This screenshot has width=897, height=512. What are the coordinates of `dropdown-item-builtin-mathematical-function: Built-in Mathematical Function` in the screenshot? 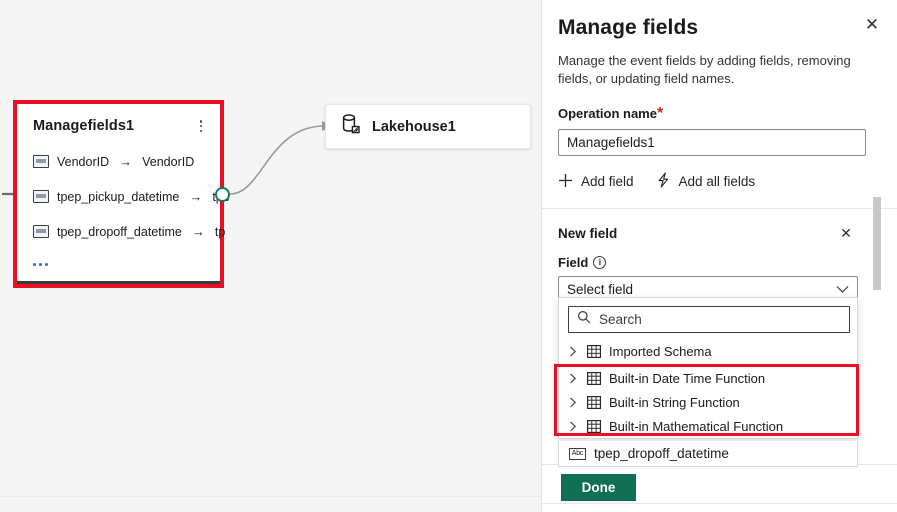 It's located at (708, 426).